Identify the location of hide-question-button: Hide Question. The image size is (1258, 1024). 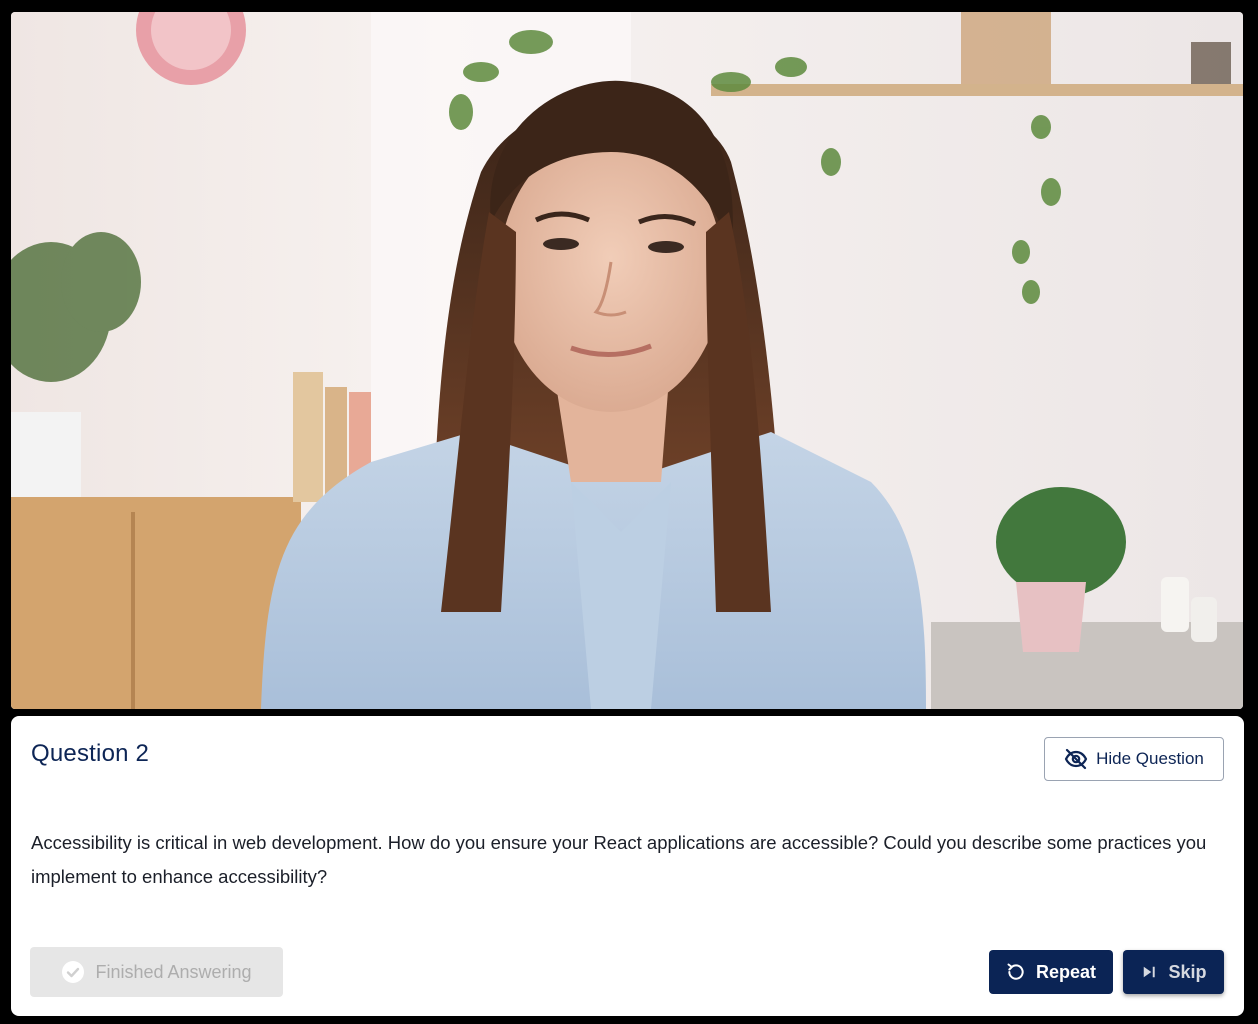
(1134, 759).